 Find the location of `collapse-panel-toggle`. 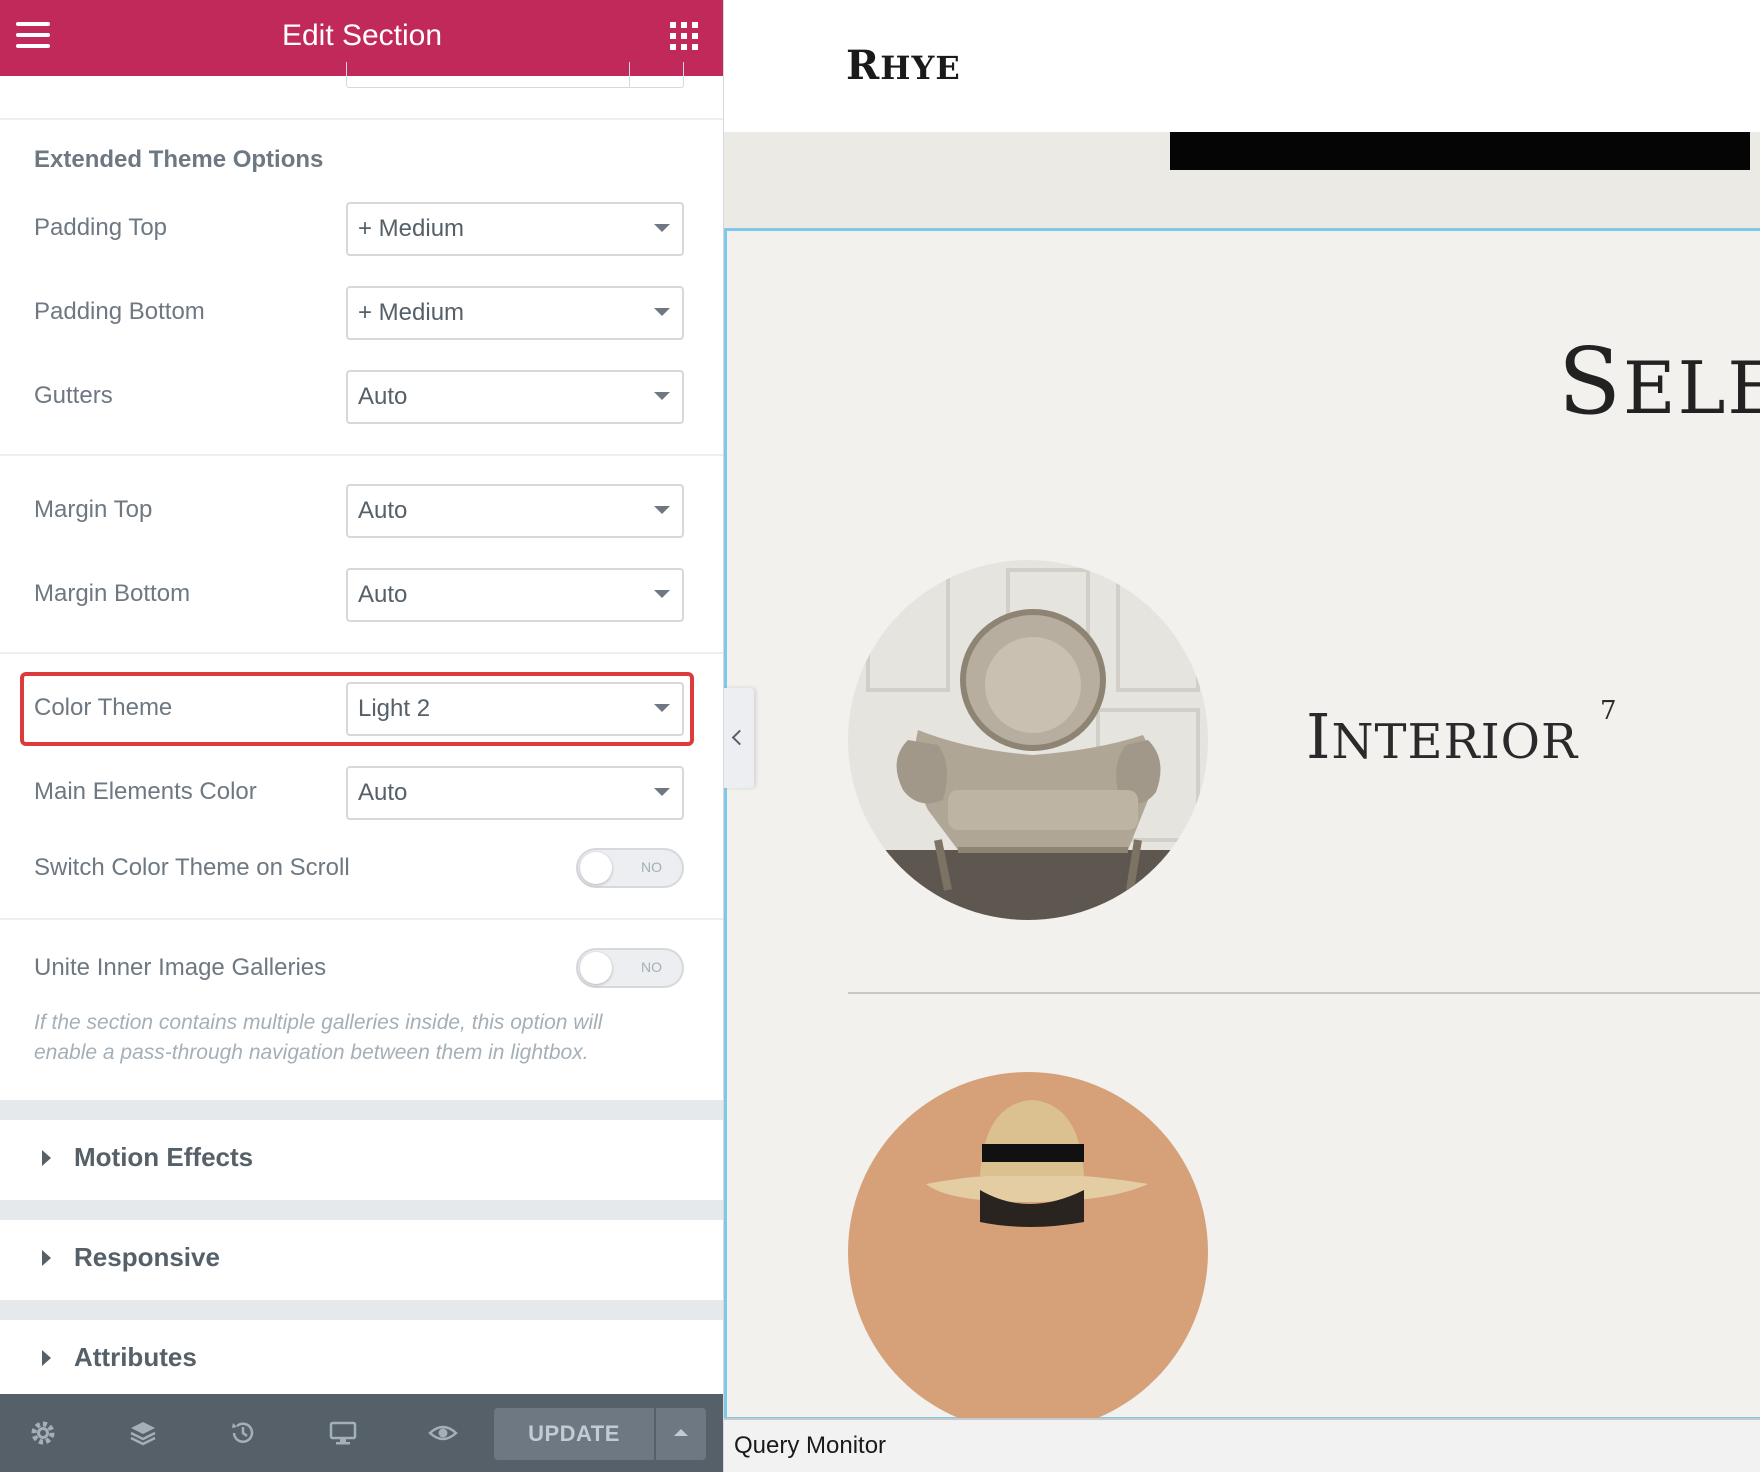

collapse-panel-toggle is located at coordinates (739, 738).